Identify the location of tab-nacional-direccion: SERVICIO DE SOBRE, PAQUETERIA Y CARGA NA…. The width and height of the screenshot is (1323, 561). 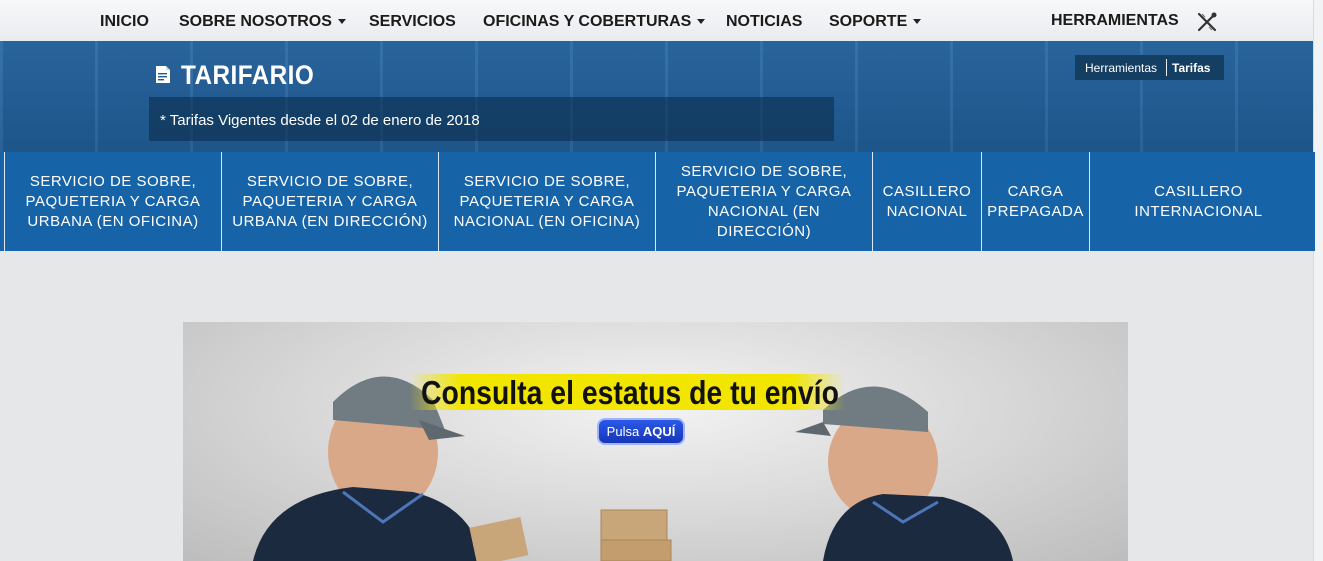
(764, 201).